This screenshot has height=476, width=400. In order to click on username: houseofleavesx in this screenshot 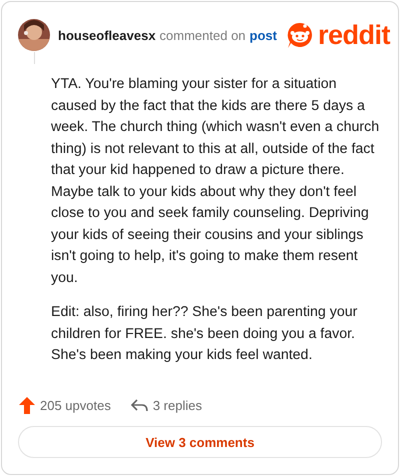, I will do `click(107, 35)`.